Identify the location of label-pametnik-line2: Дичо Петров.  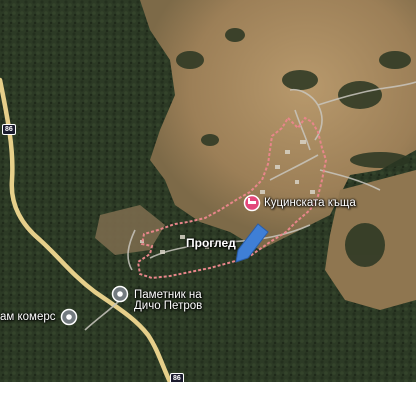
(168, 306).